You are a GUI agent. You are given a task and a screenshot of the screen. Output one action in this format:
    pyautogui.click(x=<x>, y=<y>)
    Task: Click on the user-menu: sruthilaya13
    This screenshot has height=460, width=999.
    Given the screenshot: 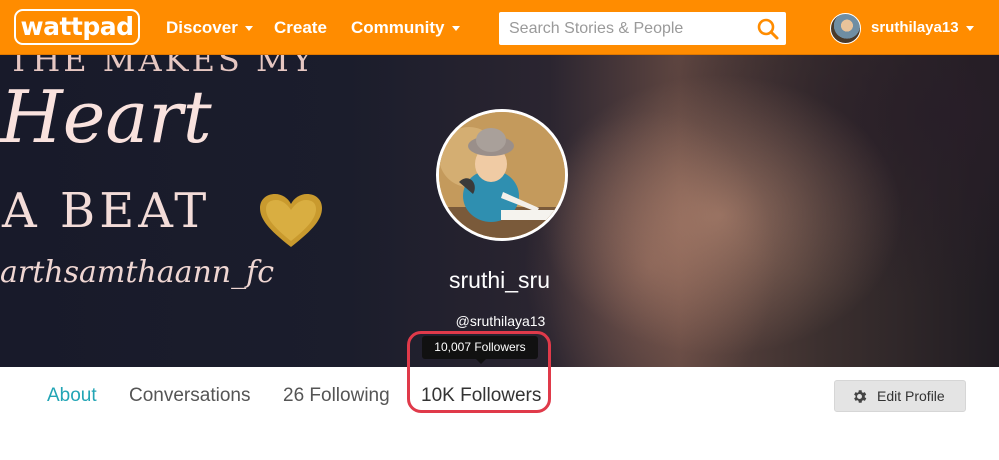 What is the action you would take?
    pyautogui.click(x=922, y=28)
    